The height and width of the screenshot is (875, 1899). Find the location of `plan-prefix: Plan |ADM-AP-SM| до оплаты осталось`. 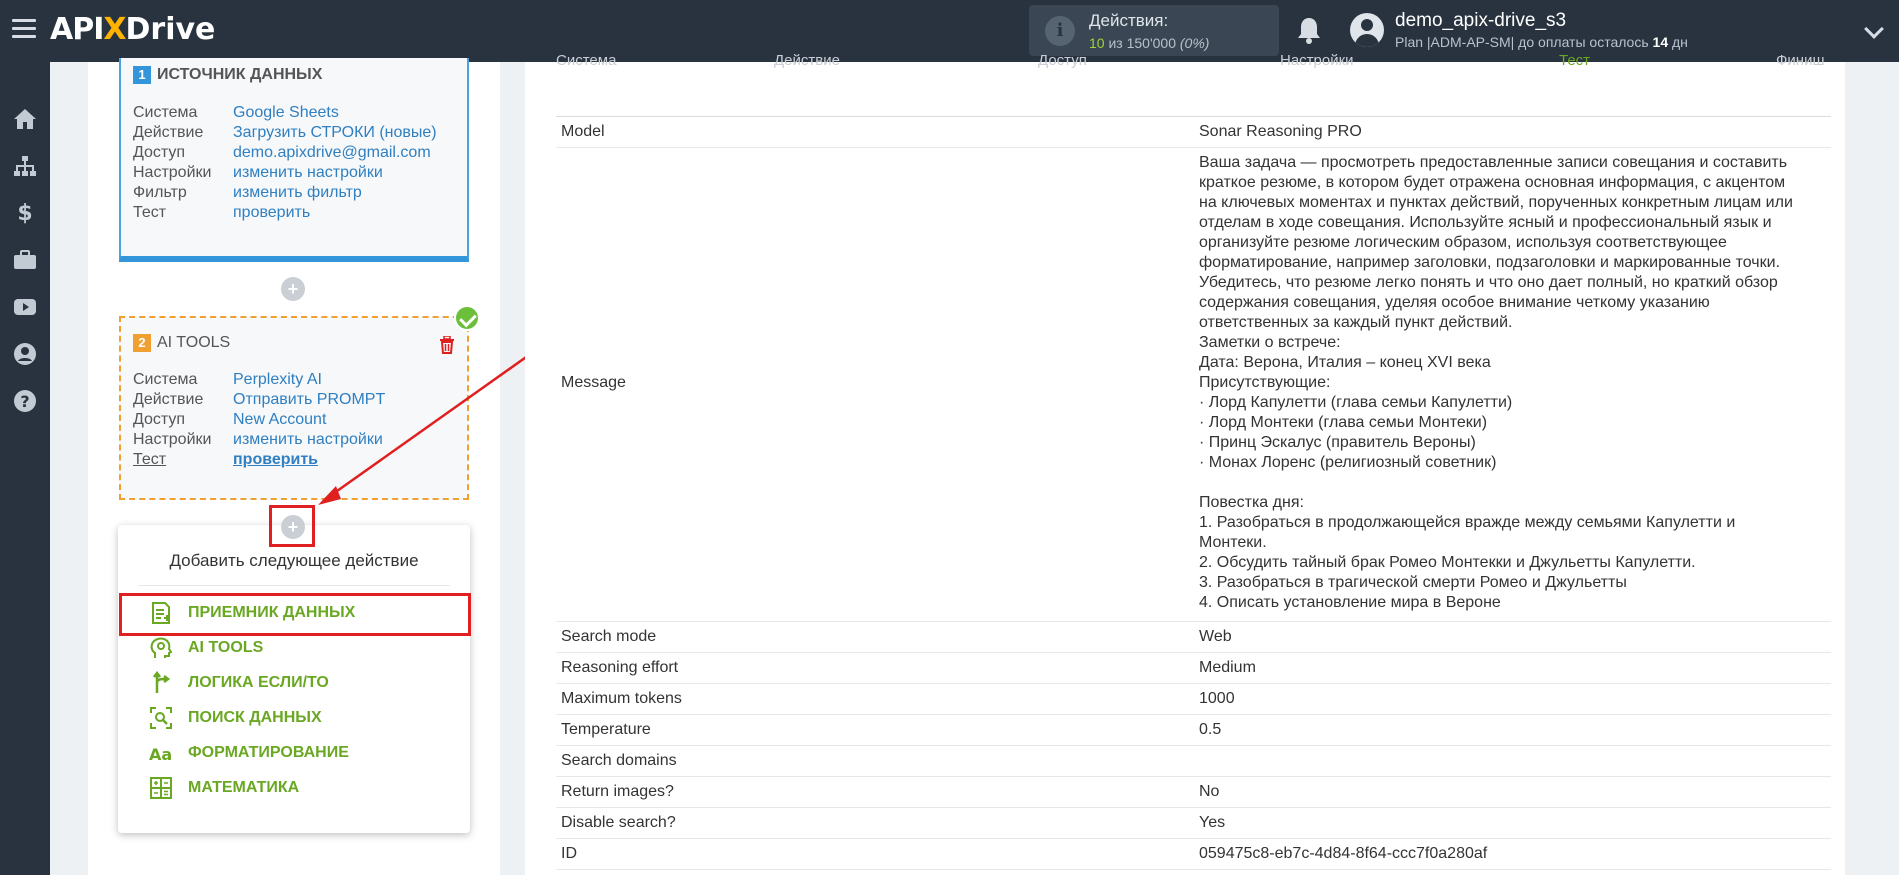

plan-prefix: Plan |ADM-AP-SM| до оплаты осталось is located at coordinates (1524, 42).